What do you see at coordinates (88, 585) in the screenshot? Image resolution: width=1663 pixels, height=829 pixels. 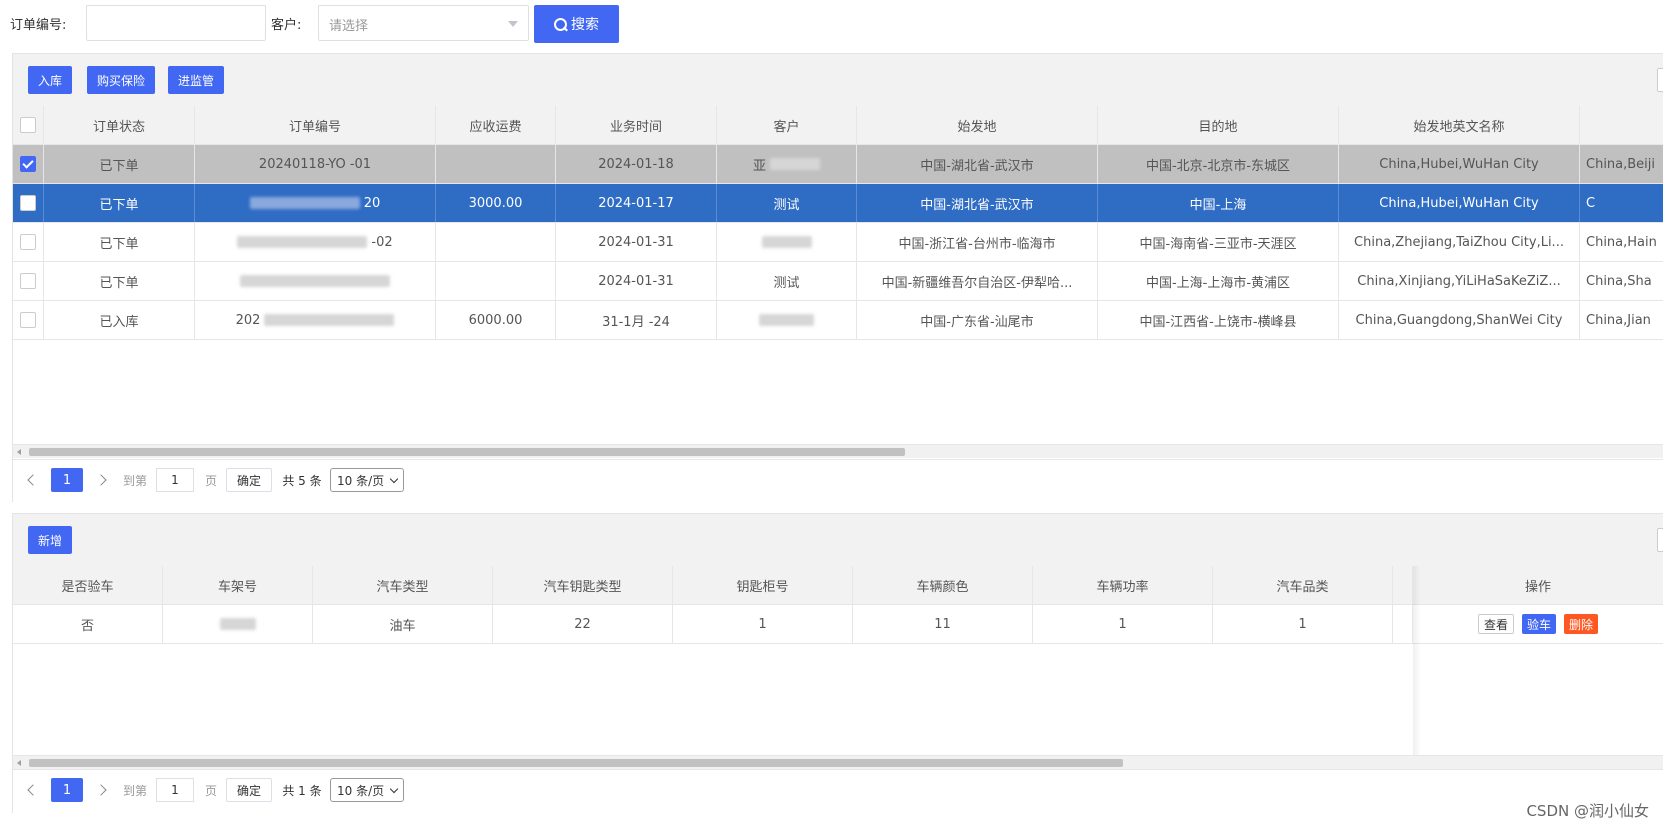 I see `col-header-inspected: 是否验车` at bounding box center [88, 585].